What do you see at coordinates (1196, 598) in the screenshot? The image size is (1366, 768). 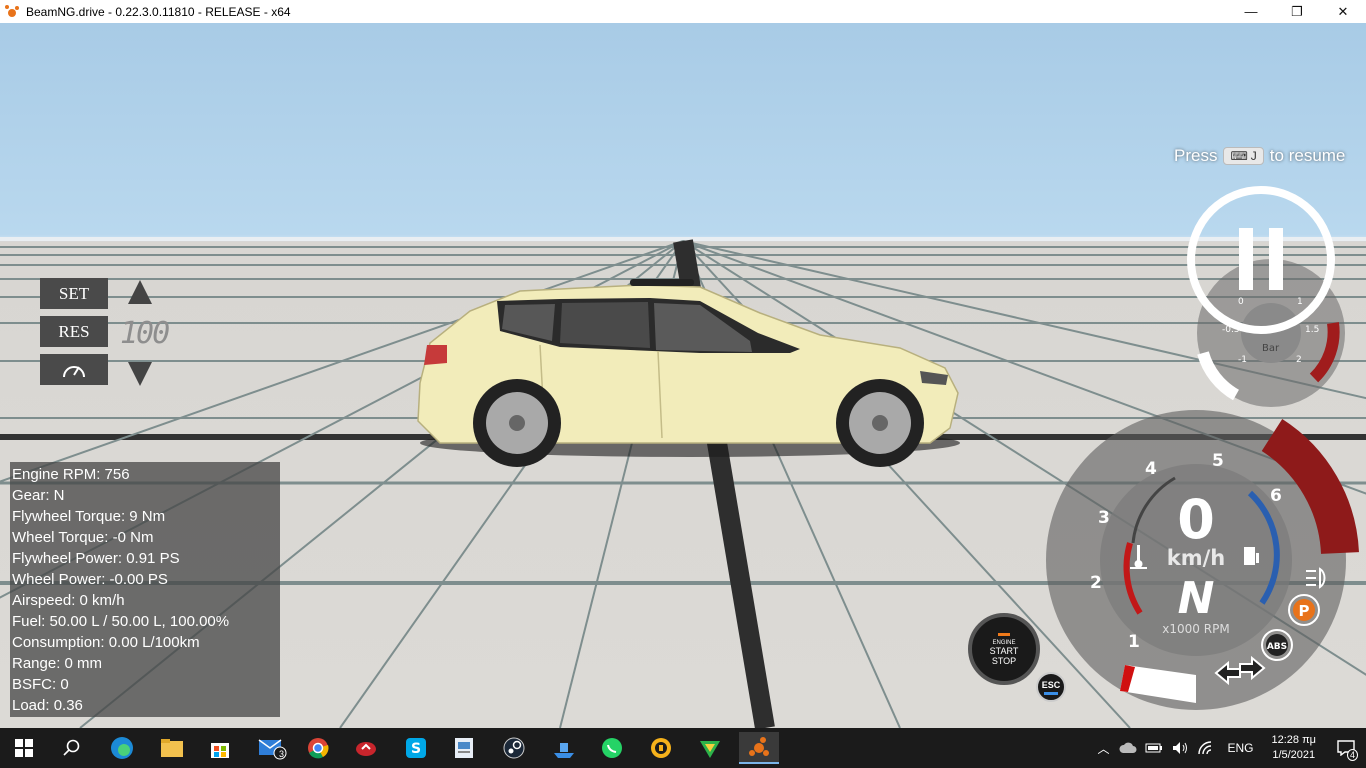 I see `gear-readout: N` at bounding box center [1196, 598].